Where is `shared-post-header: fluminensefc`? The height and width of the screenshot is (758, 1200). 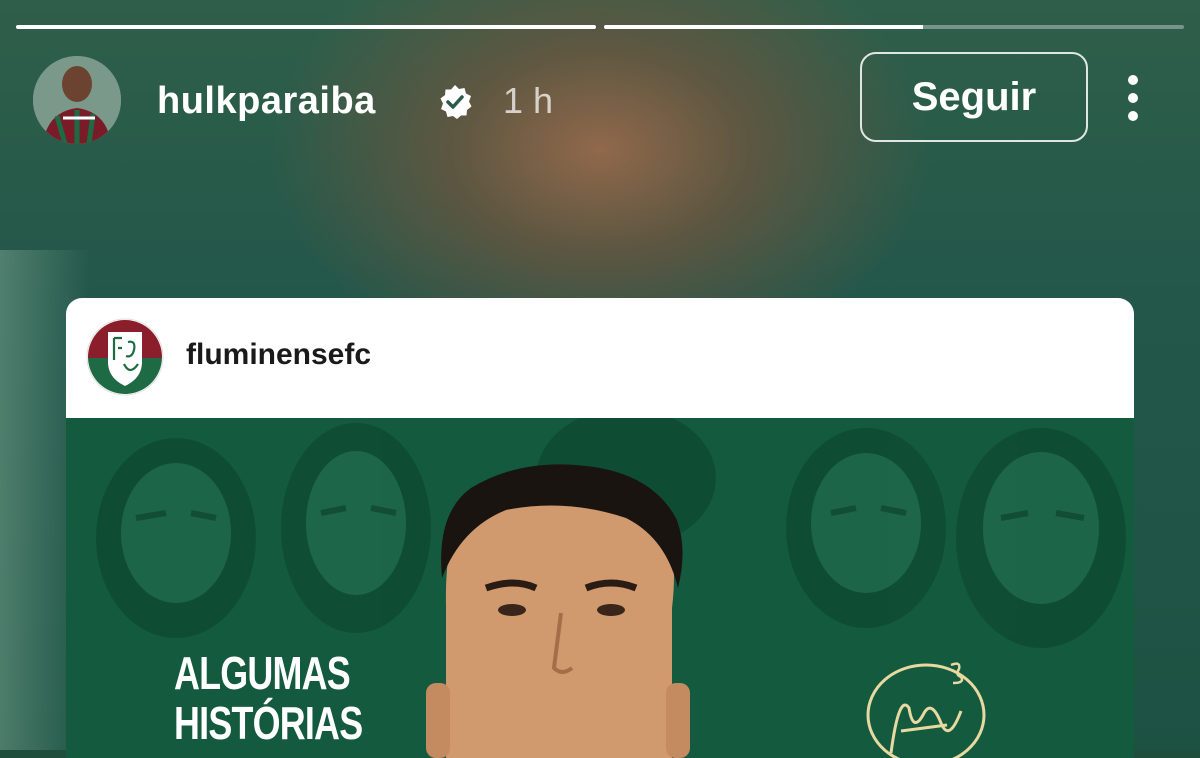
shared-post-header: fluminensefc is located at coordinates (600, 358).